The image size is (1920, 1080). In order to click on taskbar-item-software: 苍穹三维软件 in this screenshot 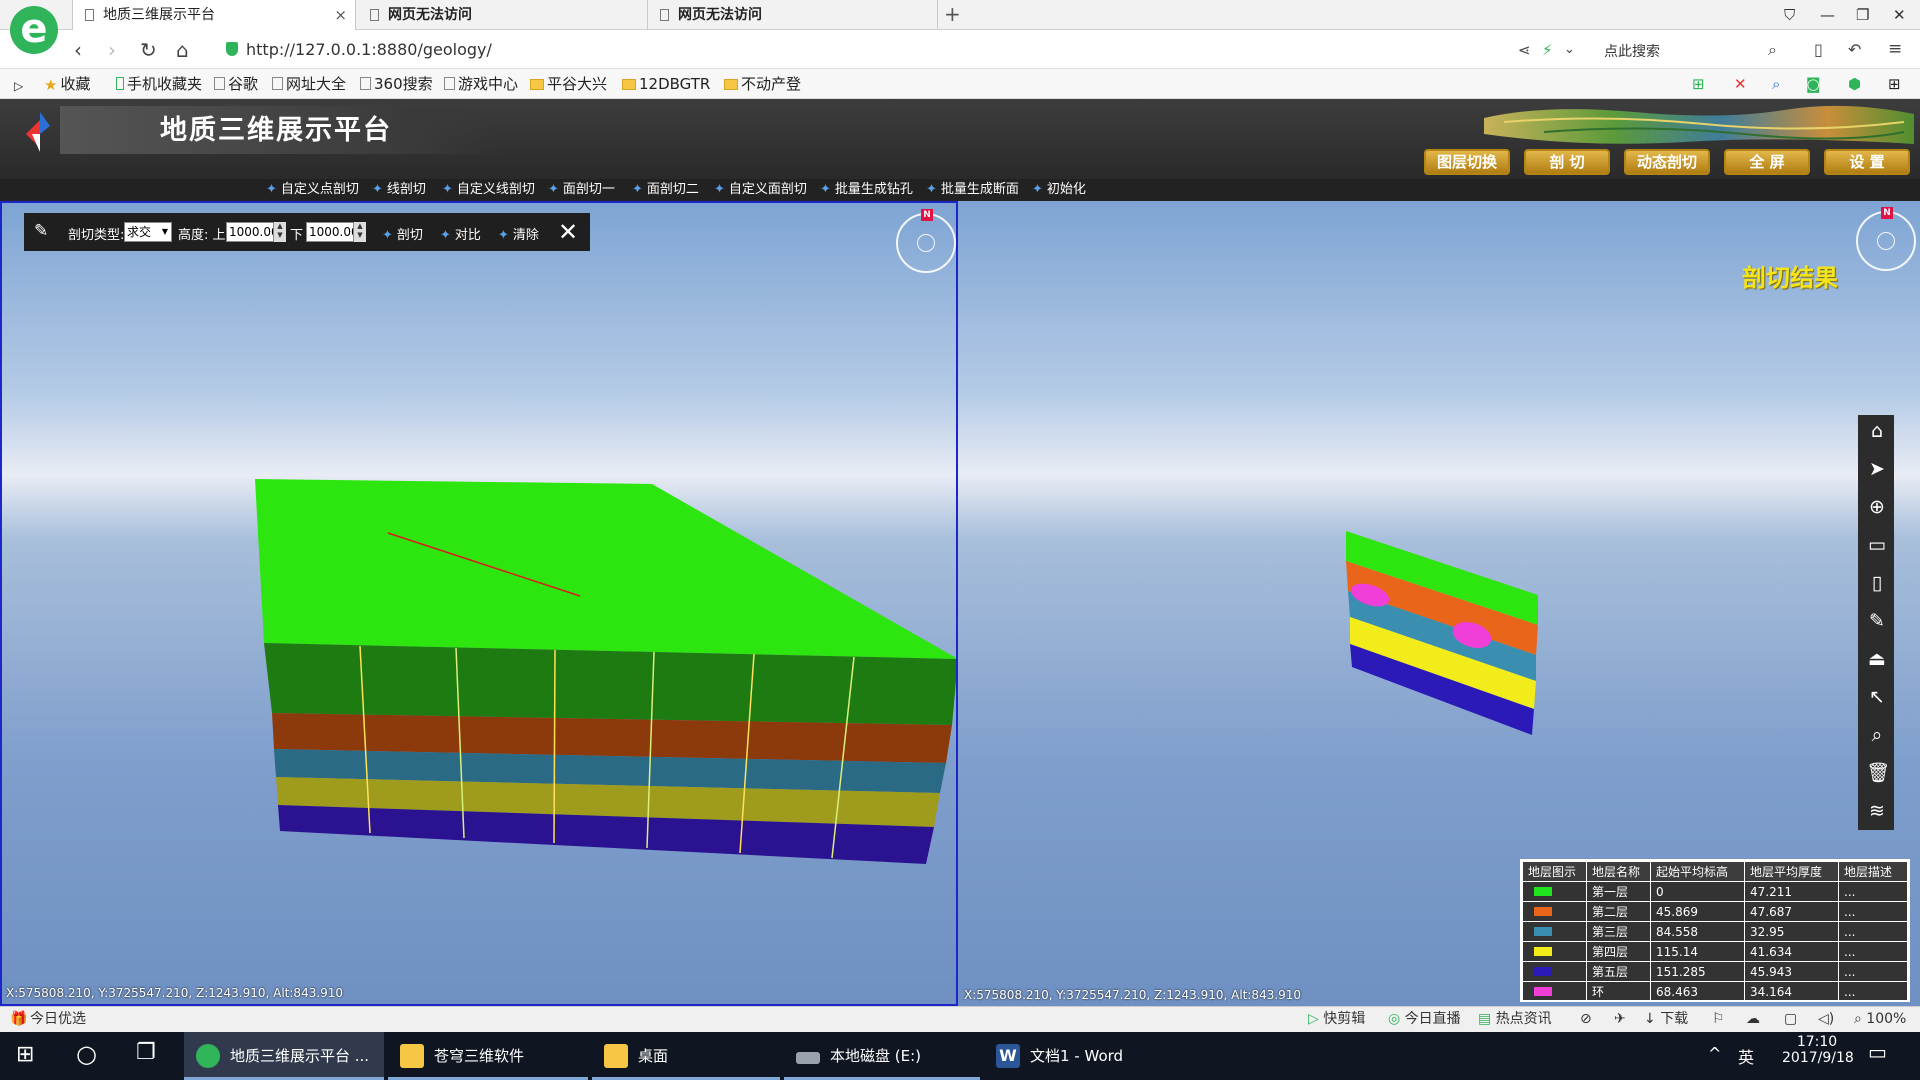, I will do `click(488, 1056)`.